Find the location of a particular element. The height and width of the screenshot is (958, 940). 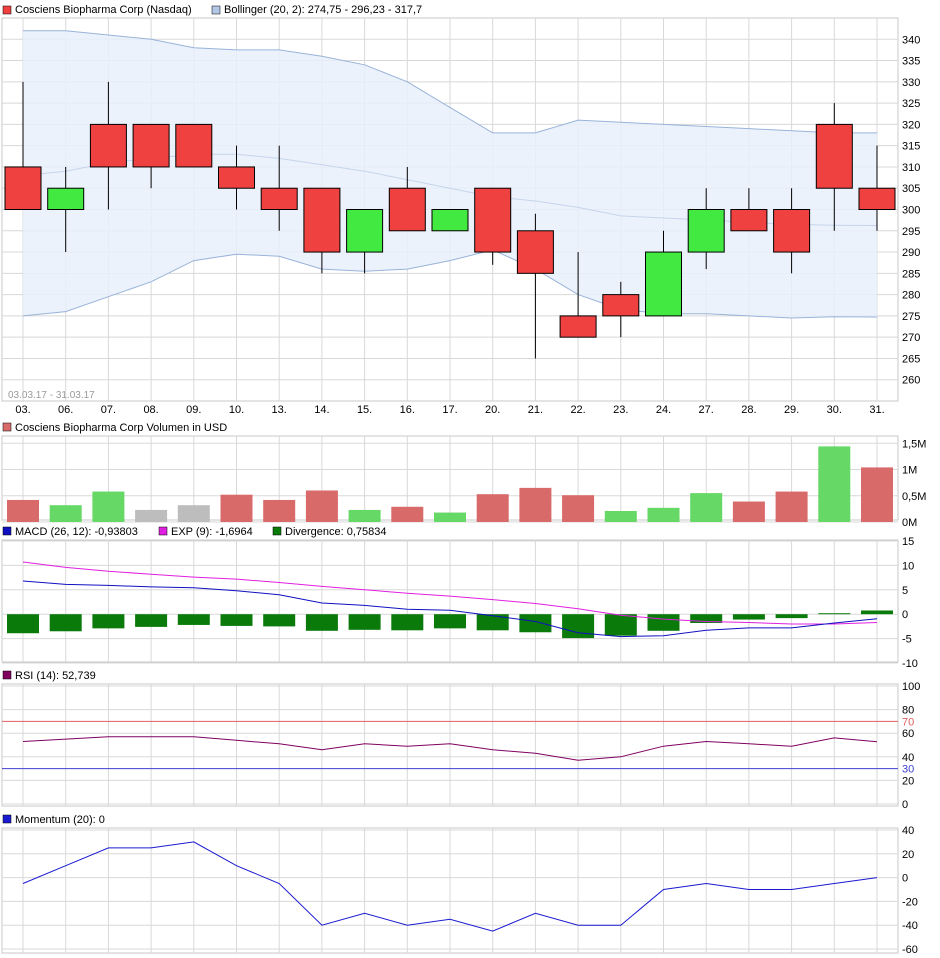

x-tick-label: 23. is located at coordinates (620, 410).